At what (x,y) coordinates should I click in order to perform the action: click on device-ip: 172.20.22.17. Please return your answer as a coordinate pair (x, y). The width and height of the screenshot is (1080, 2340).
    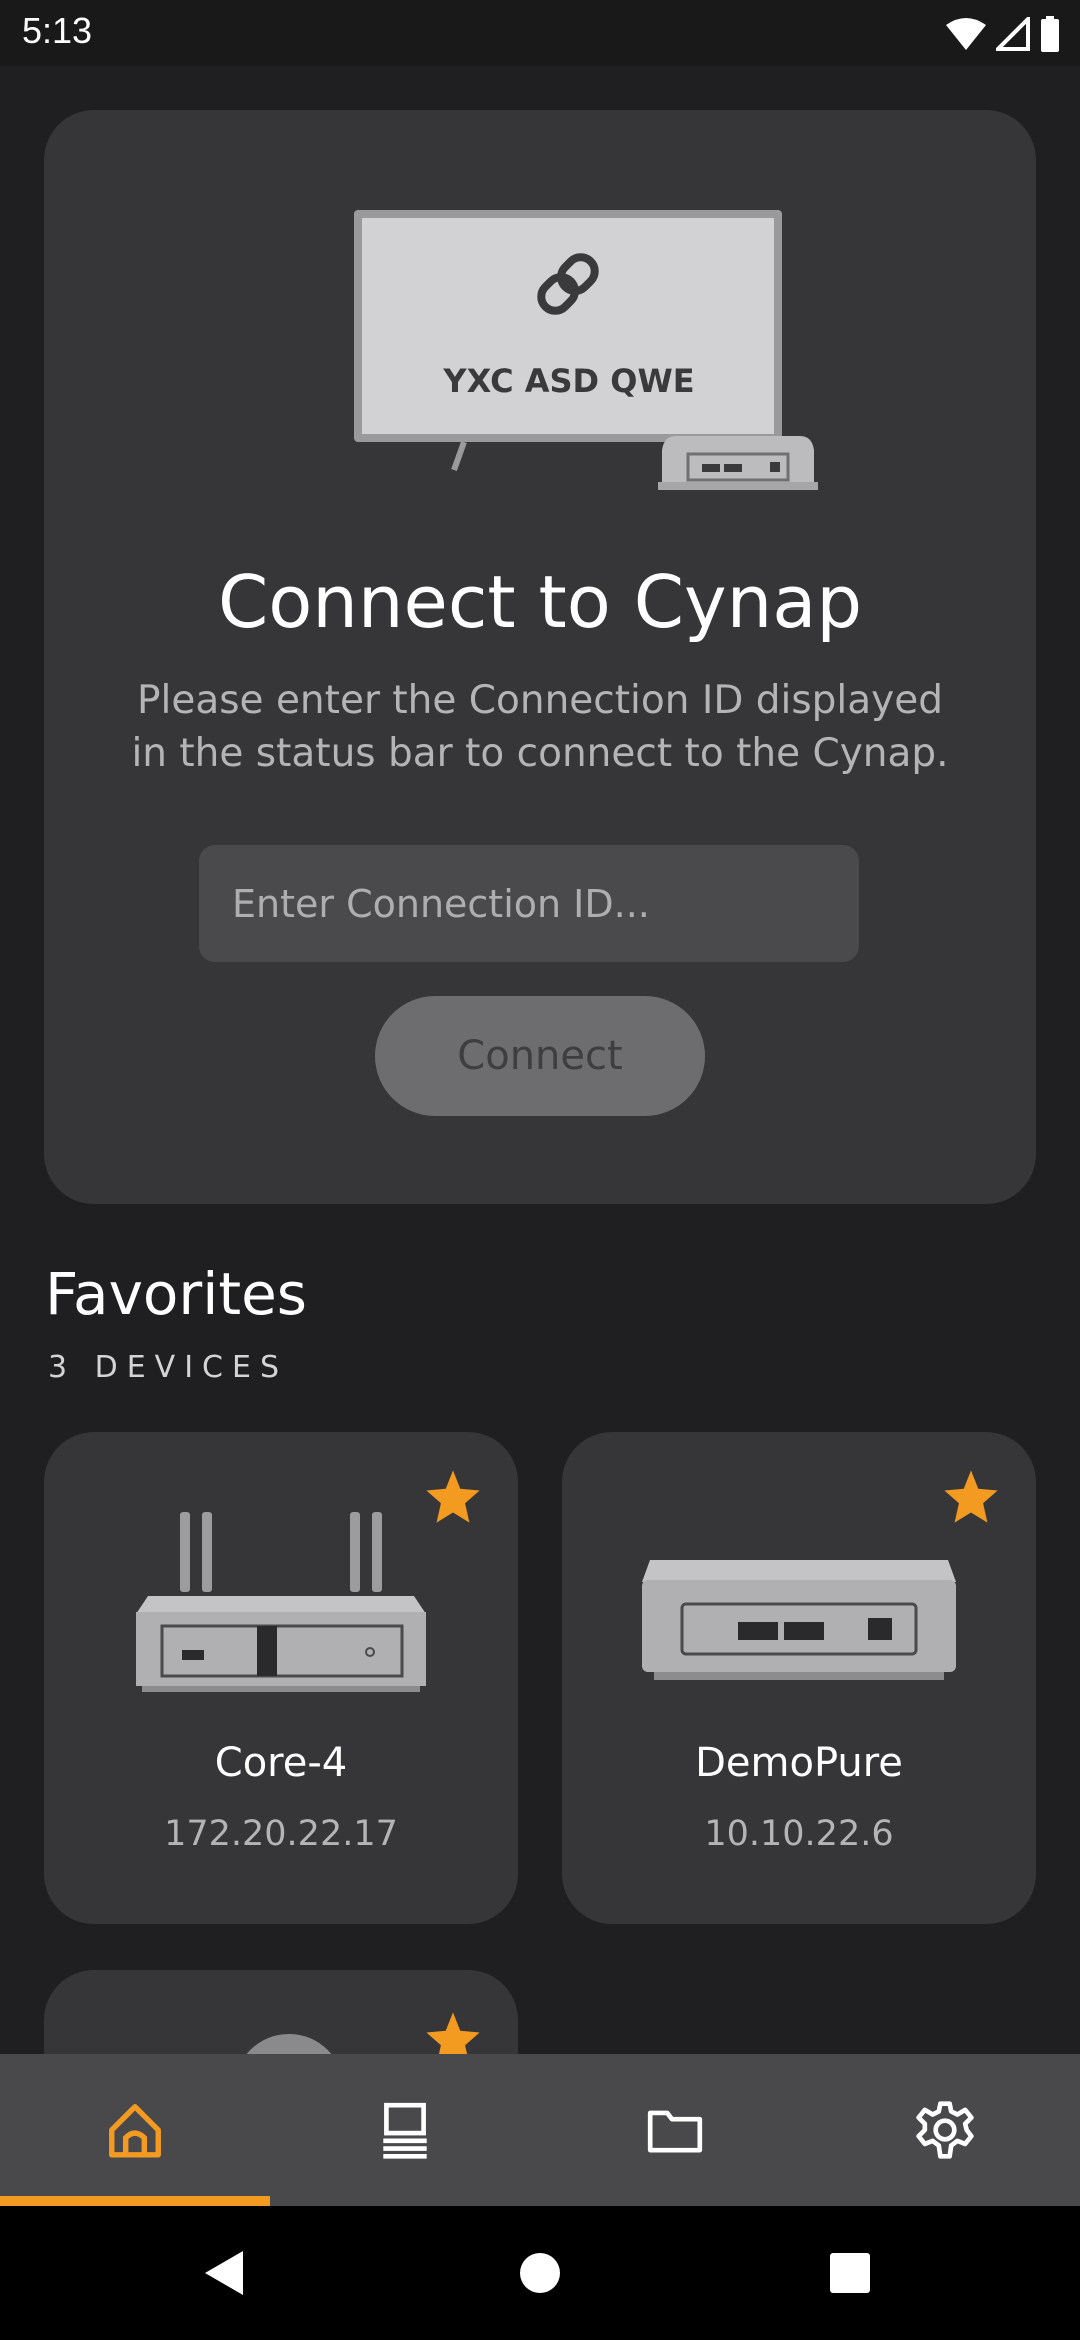
    Looking at the image, I should click on (281, 1834).